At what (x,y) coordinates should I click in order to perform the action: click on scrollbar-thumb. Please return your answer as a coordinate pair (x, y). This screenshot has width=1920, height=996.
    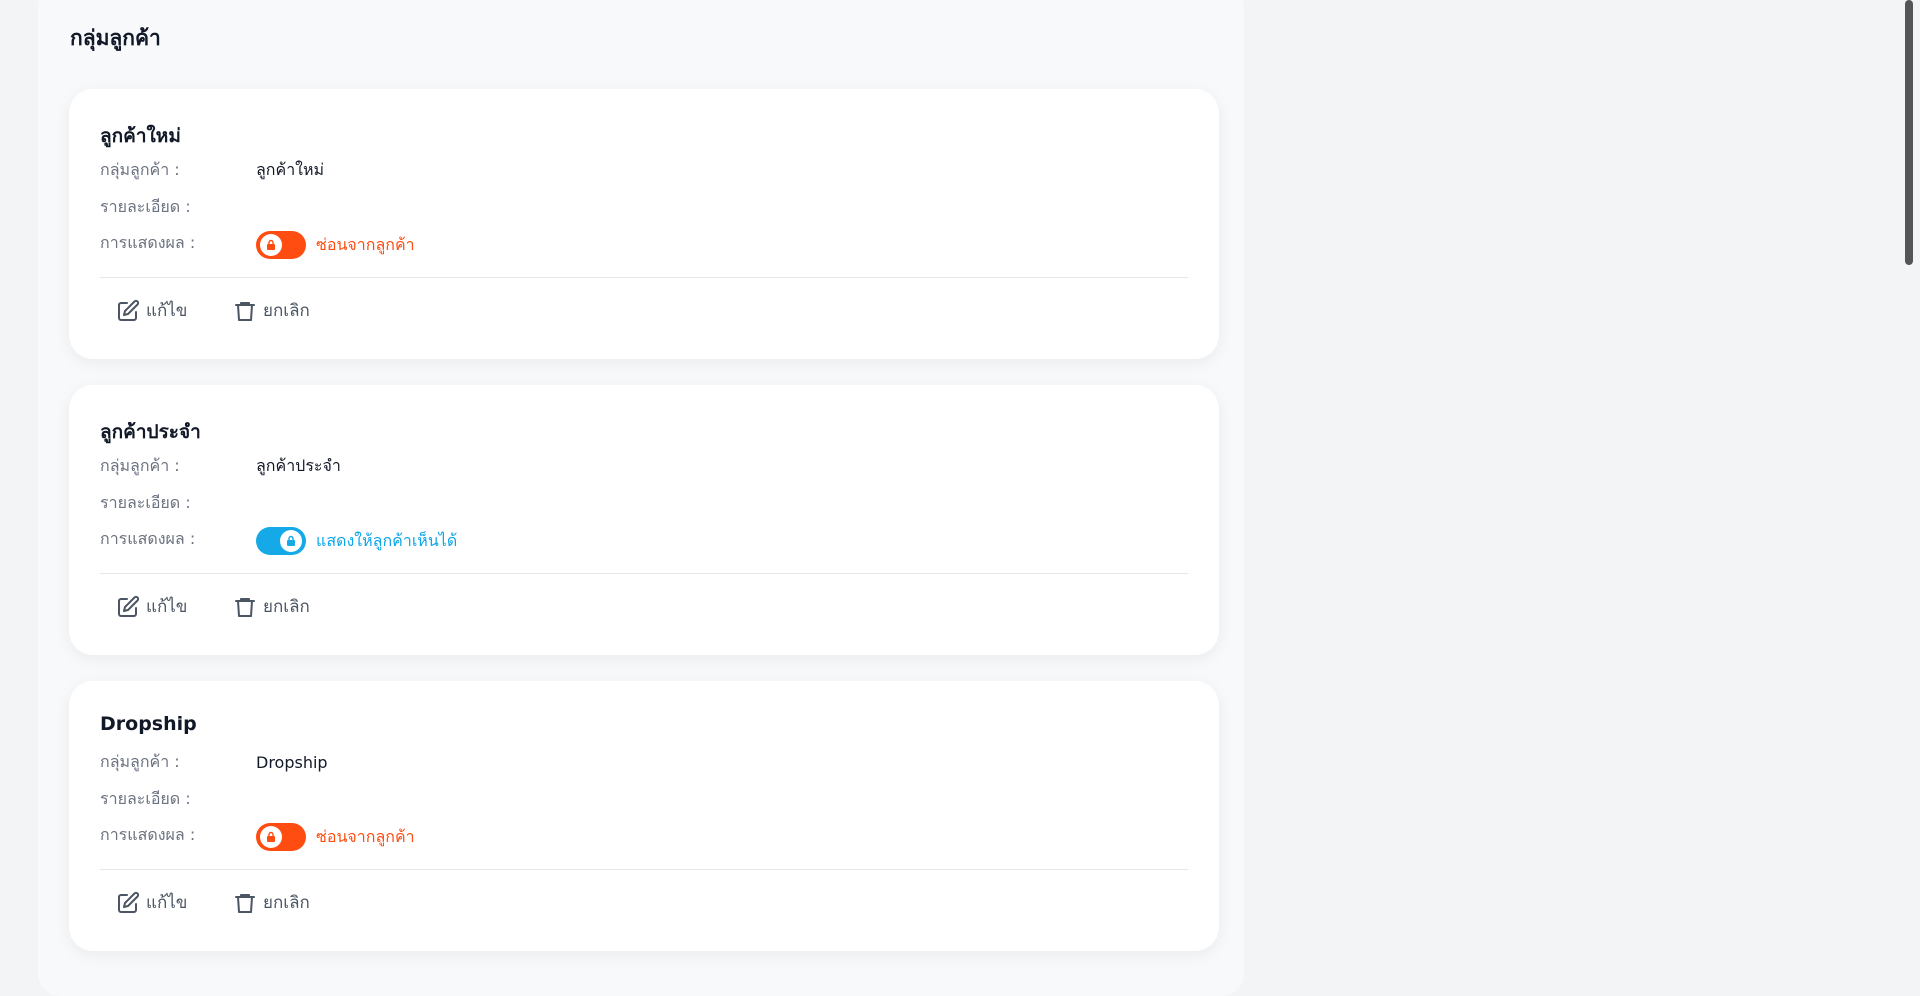
    Looking at the image, I should click on (1909, 132).